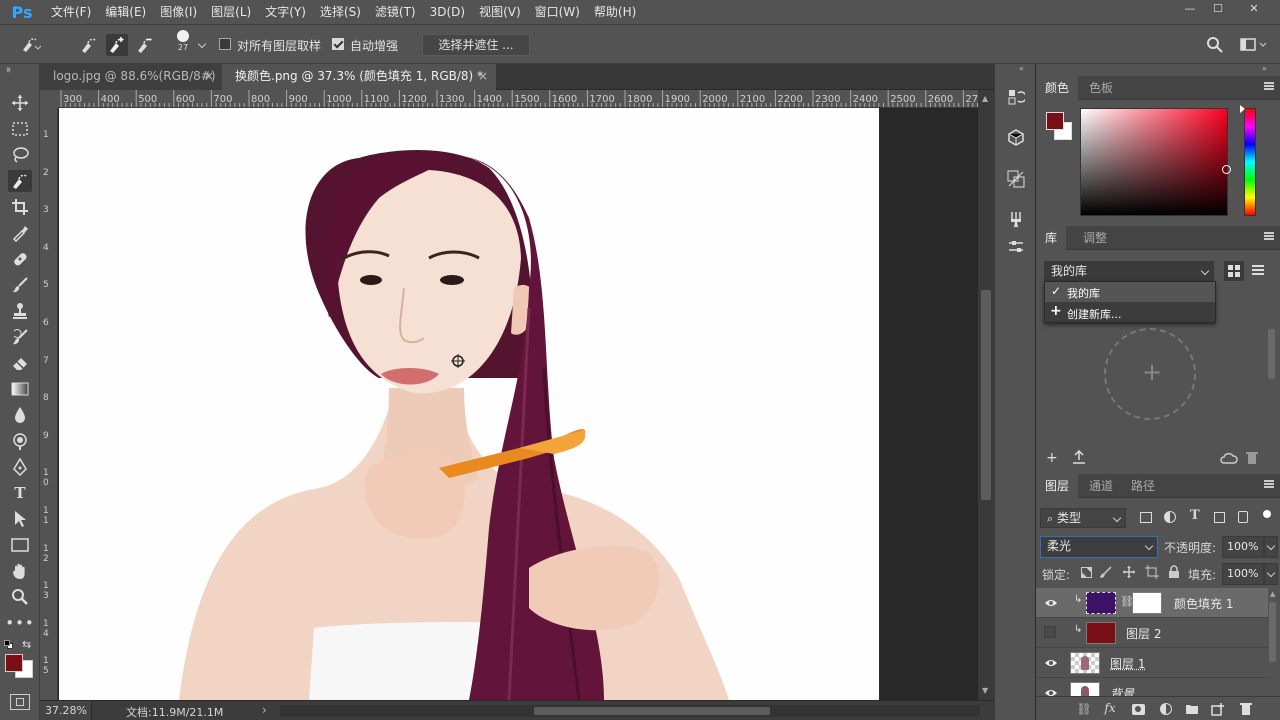 This screenshot has height=720, width=1280. I want to click on zoom-tool-icon, so click(20, 597).